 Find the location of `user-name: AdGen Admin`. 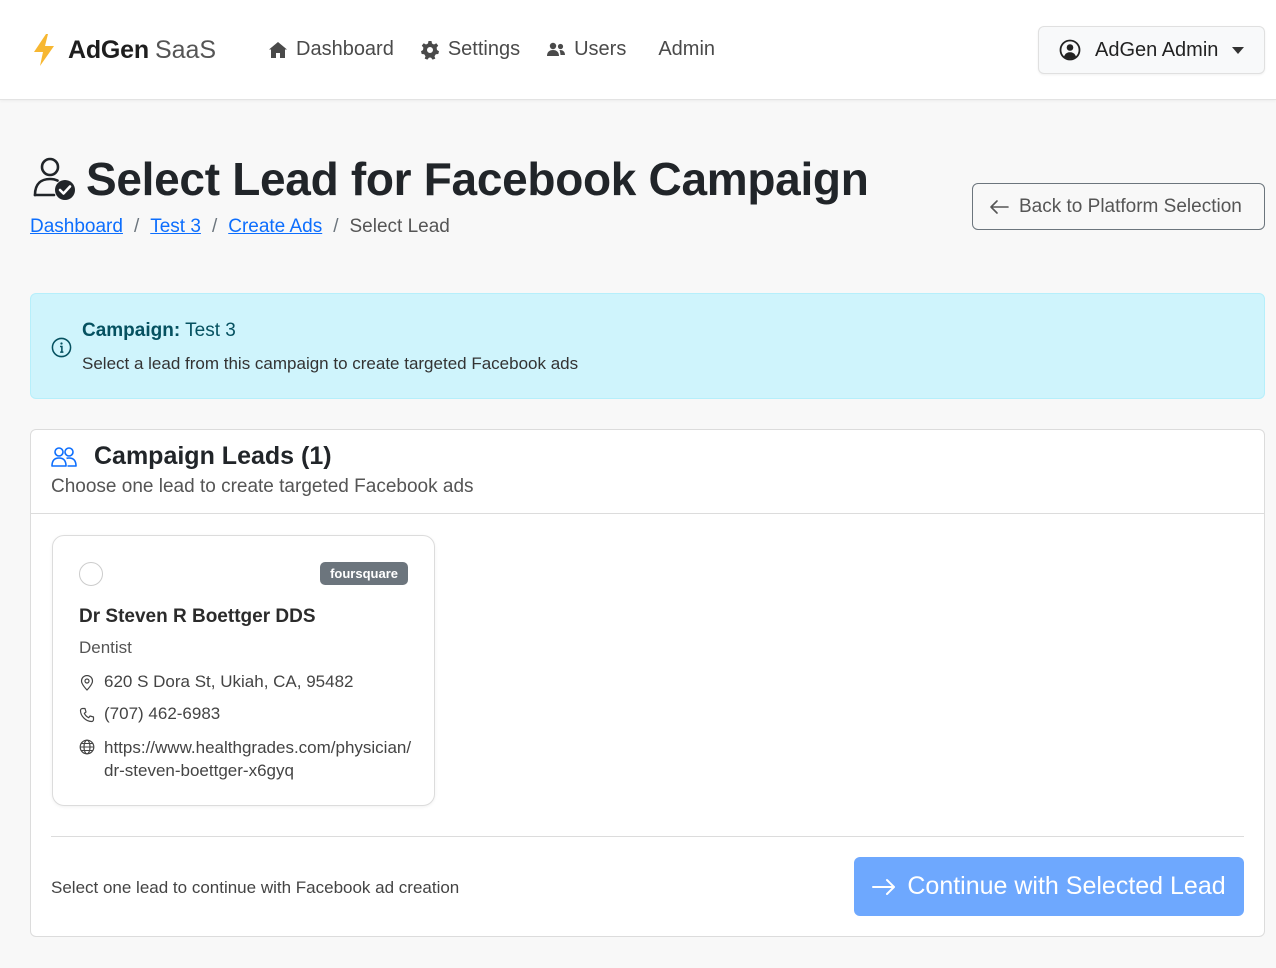

user-name: AdGen Admin is located at coordinates (1157, 49).